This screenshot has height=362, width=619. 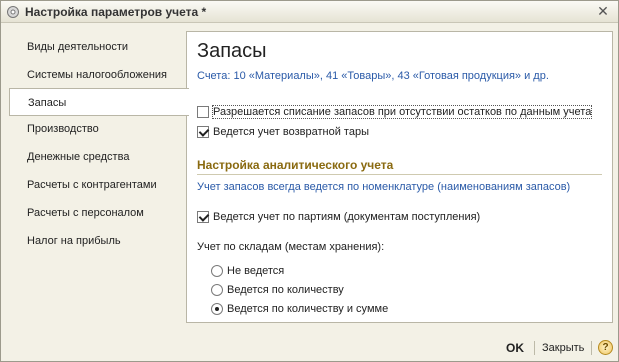 What do you see at coordinates (291, 132) in the screenshot?
I see `returnable-packaging-label: Ведется учет возвратной тары` at bounding box center [291, 132].